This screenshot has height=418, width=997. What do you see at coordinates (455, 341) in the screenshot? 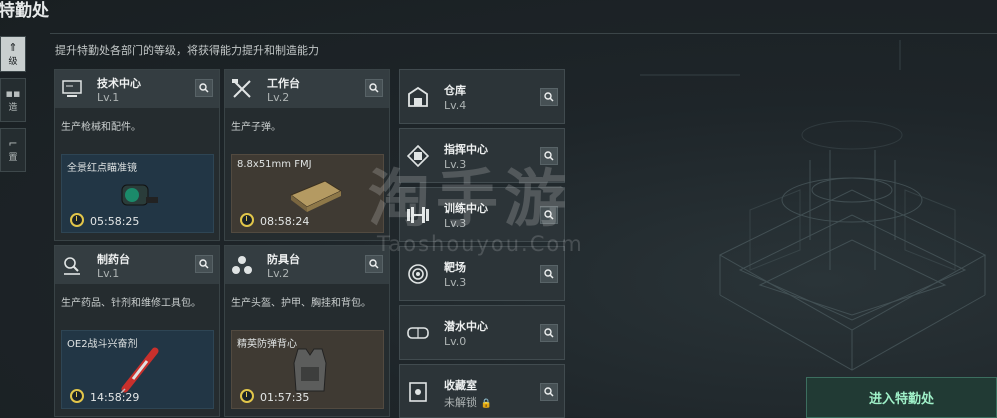
I see `room-level: Lv.0` at bounding box center [455, 341].